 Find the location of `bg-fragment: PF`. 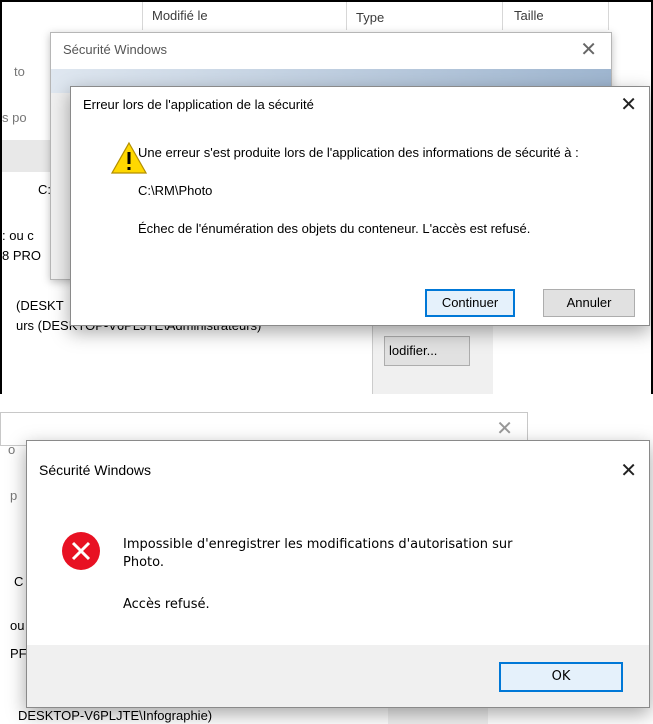

bg-fragment: PF is located at coordinates (18, 653).